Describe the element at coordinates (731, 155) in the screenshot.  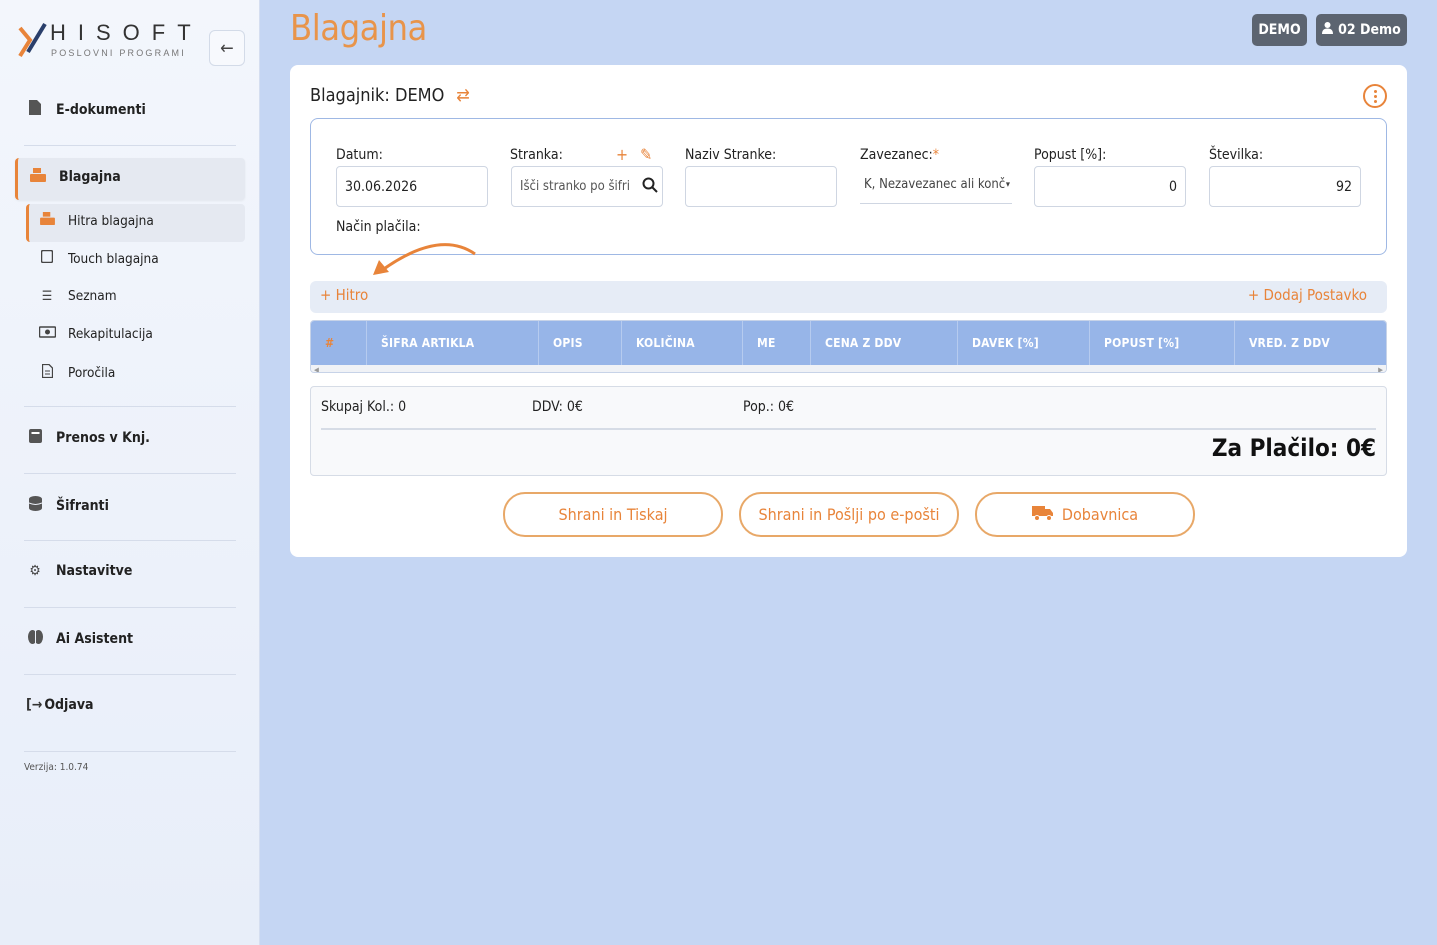
I see `naziv-label: Naziv Stranke:` at that location.